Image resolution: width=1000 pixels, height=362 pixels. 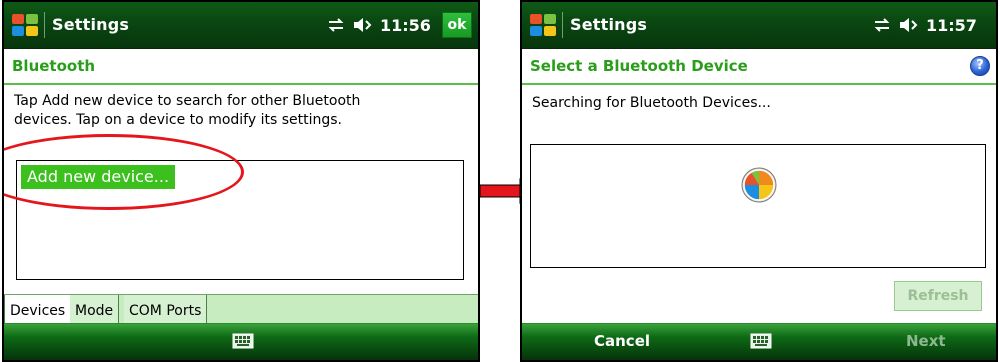 What do you see at coordinates (759, 25) in the screenshot?
I see `title-bar: Settings 11:57` at bounding box center [759, 25].